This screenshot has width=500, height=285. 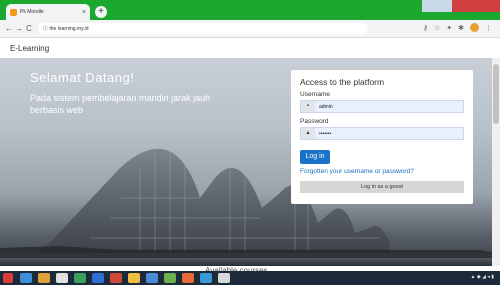 I want to click on tab-title: Pk Moodle, so click(x=32, y=12).